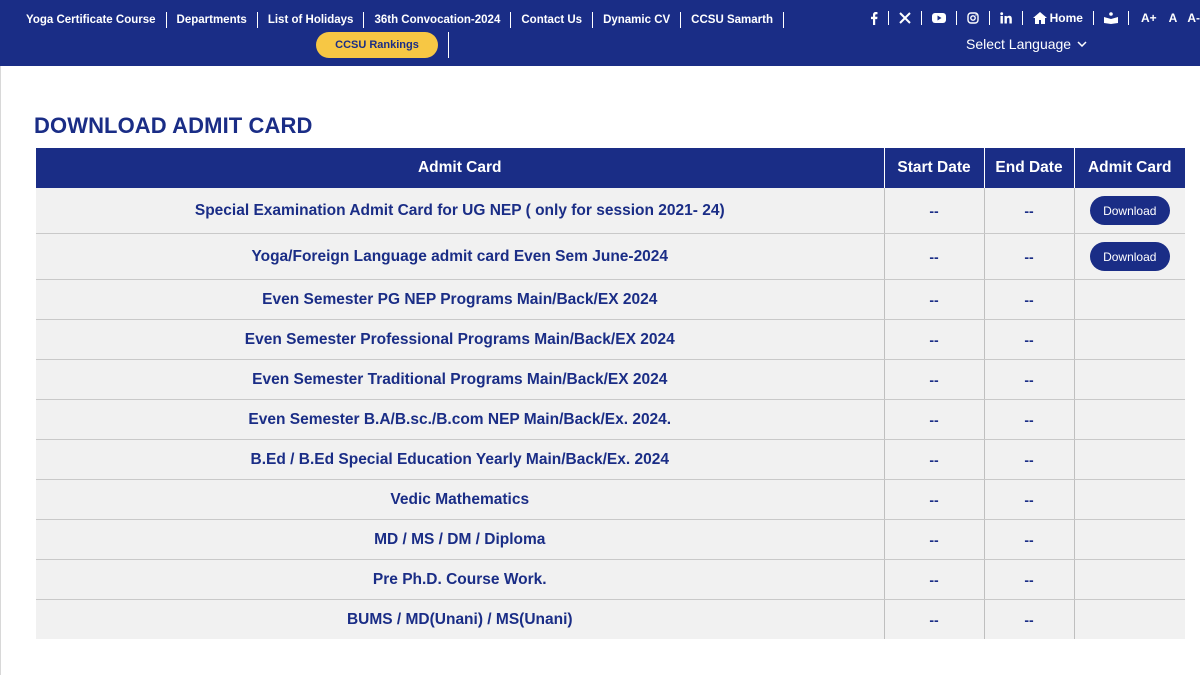 The width and height of the screenshot is (1200, 675). What do you see at coordinates (1029, 168) in the screenshot?
I see `column-header-end-date: End Date` at bounding box center [1029, 168].